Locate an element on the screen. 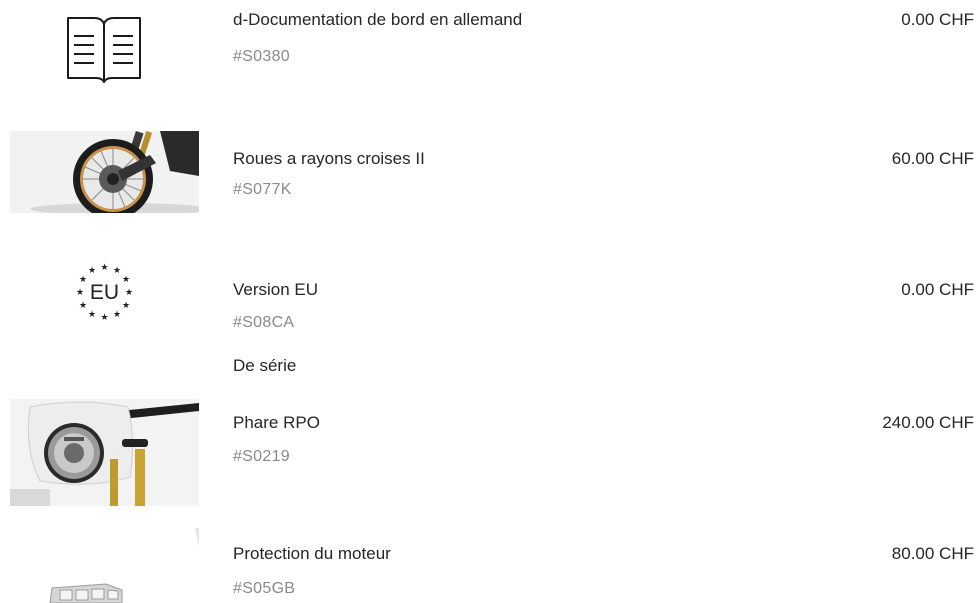 The image size is (978, 603). item-title: Protection du moteur is located at coordinates (312, 553).